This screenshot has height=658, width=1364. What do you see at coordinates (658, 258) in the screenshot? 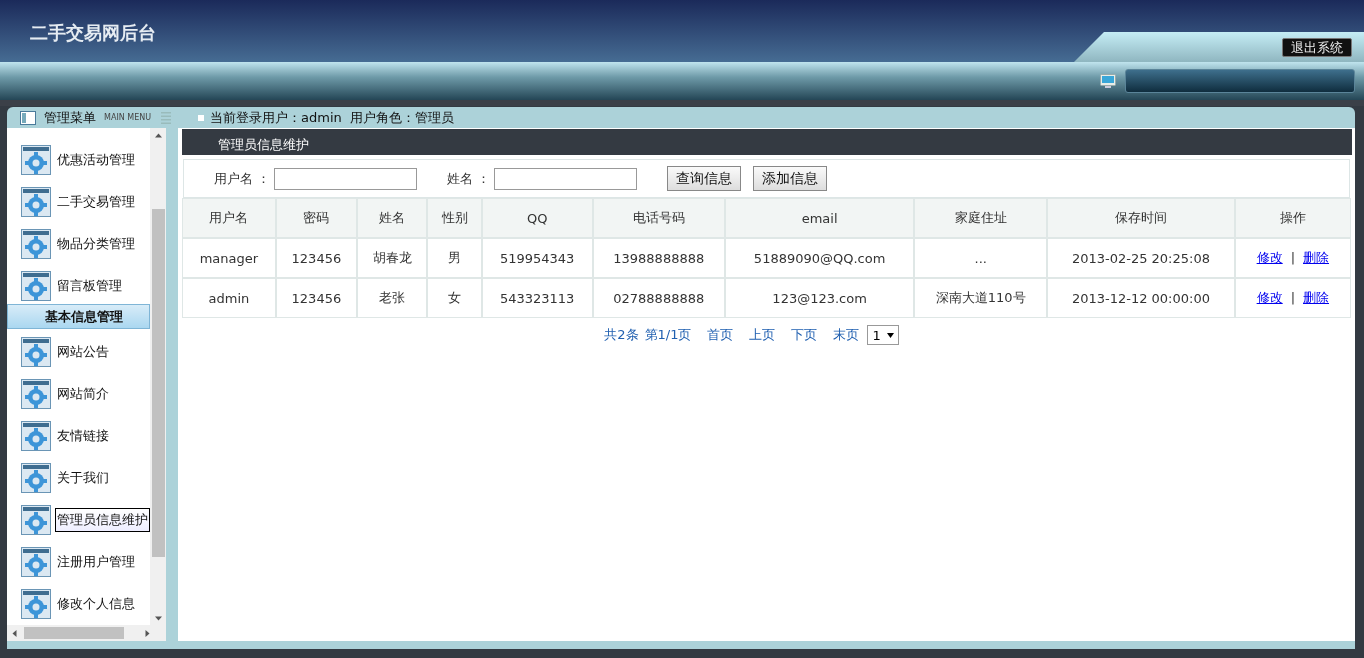
I see `table-cell: 13988888888` at bounding box center [658, 258].